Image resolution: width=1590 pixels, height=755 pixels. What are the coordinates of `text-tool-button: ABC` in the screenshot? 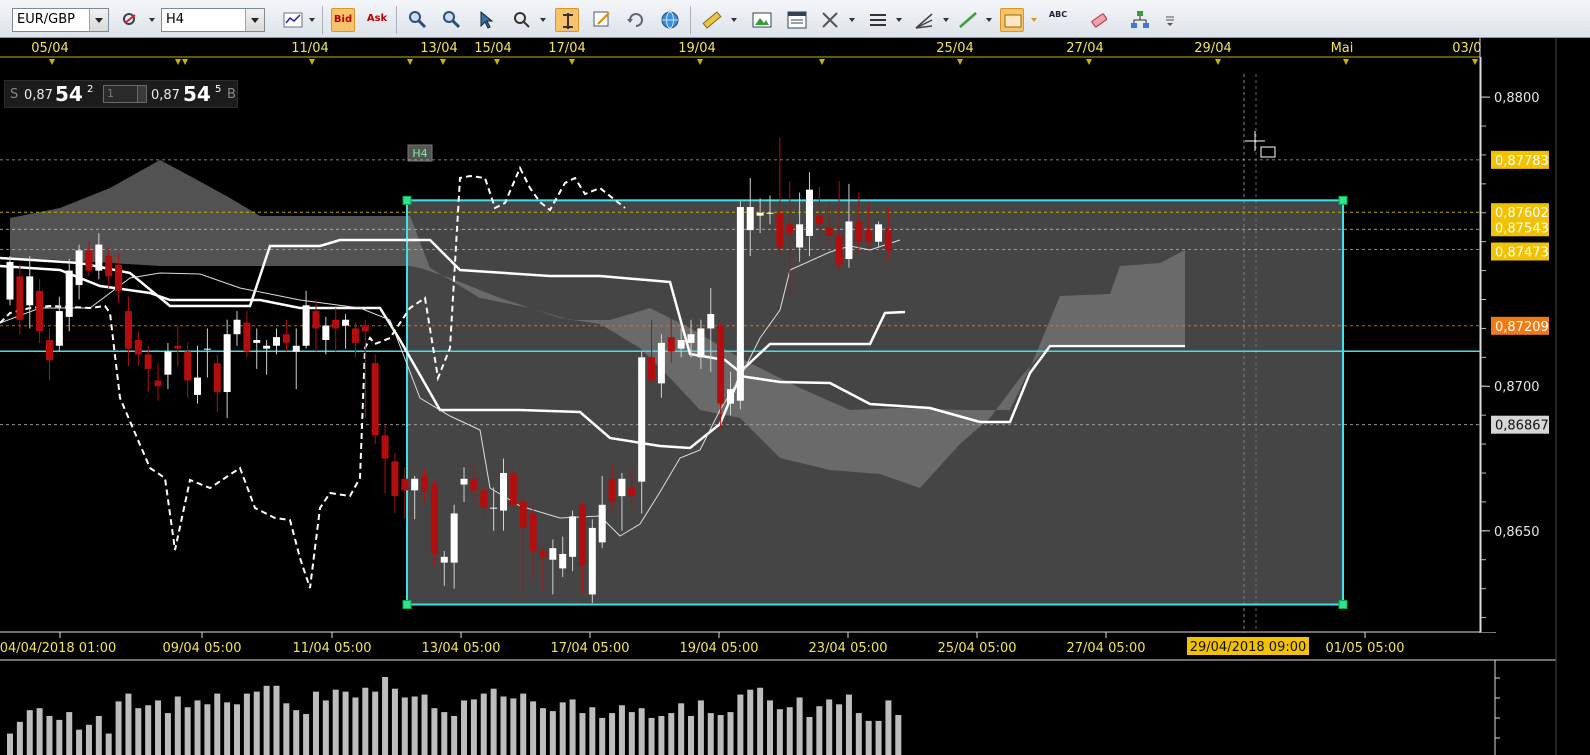 It's located at (1058, 20).